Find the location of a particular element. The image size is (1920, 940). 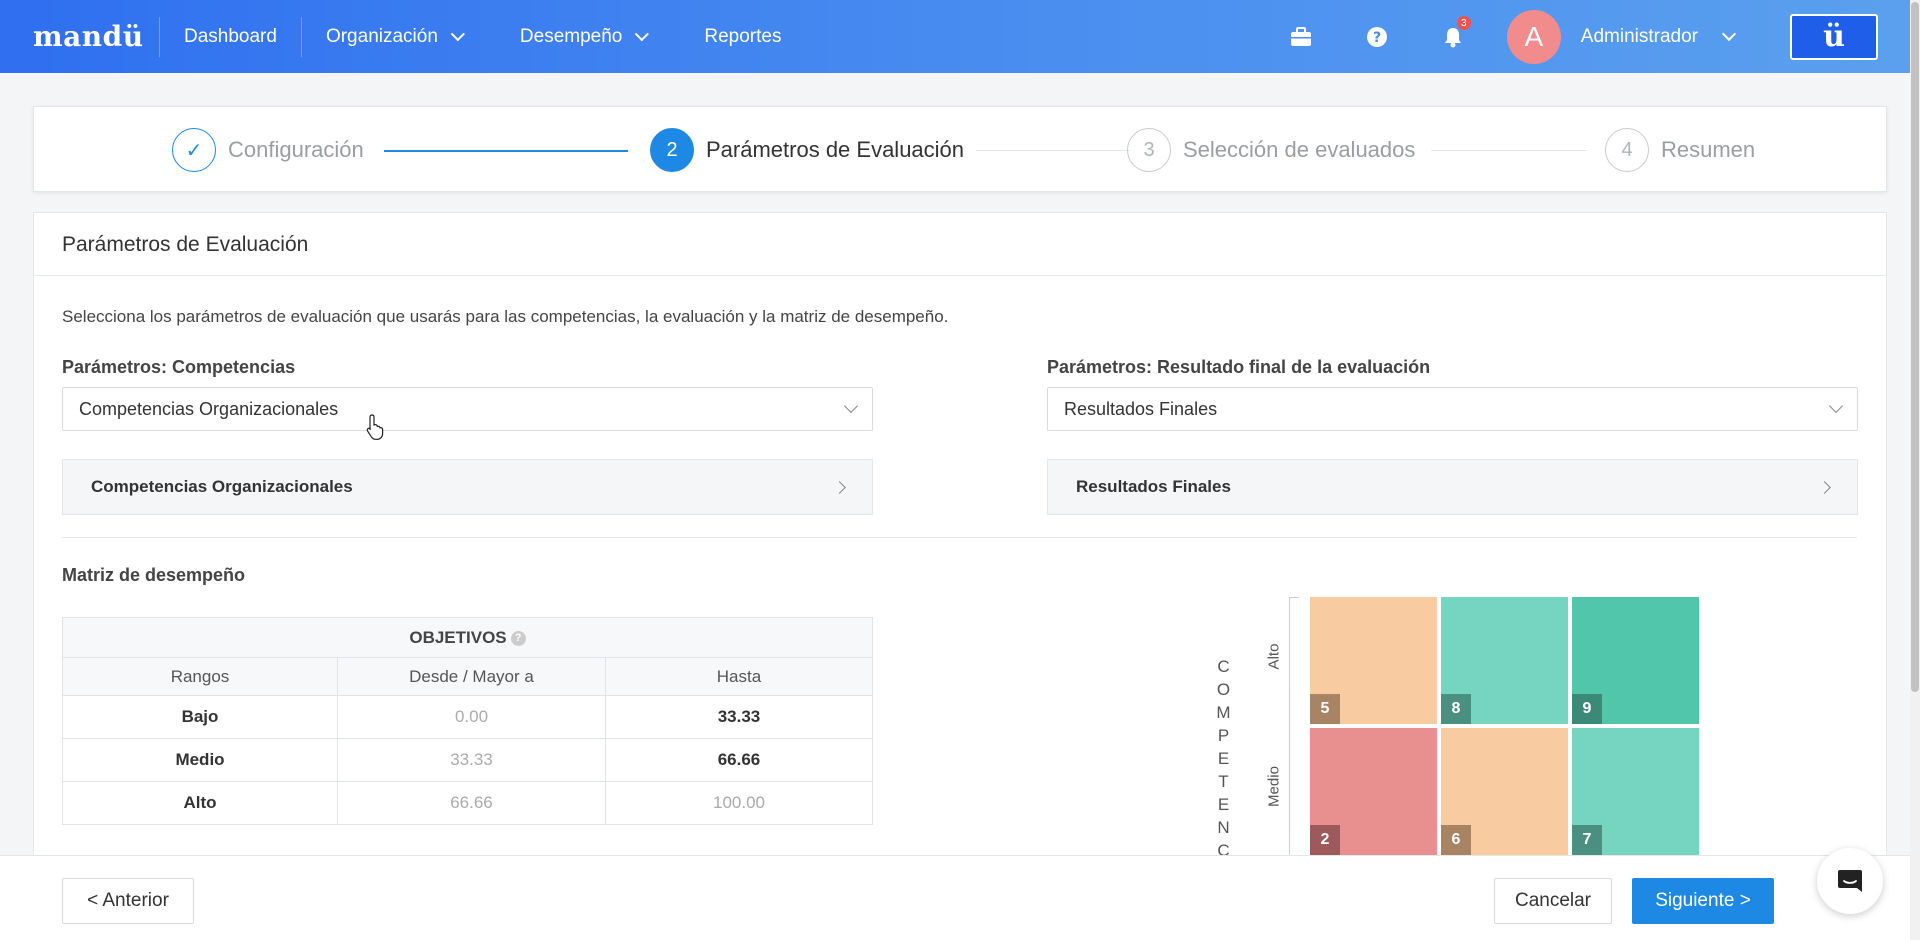

hasta-input: 66.66 is located at coordinates (739, 760).